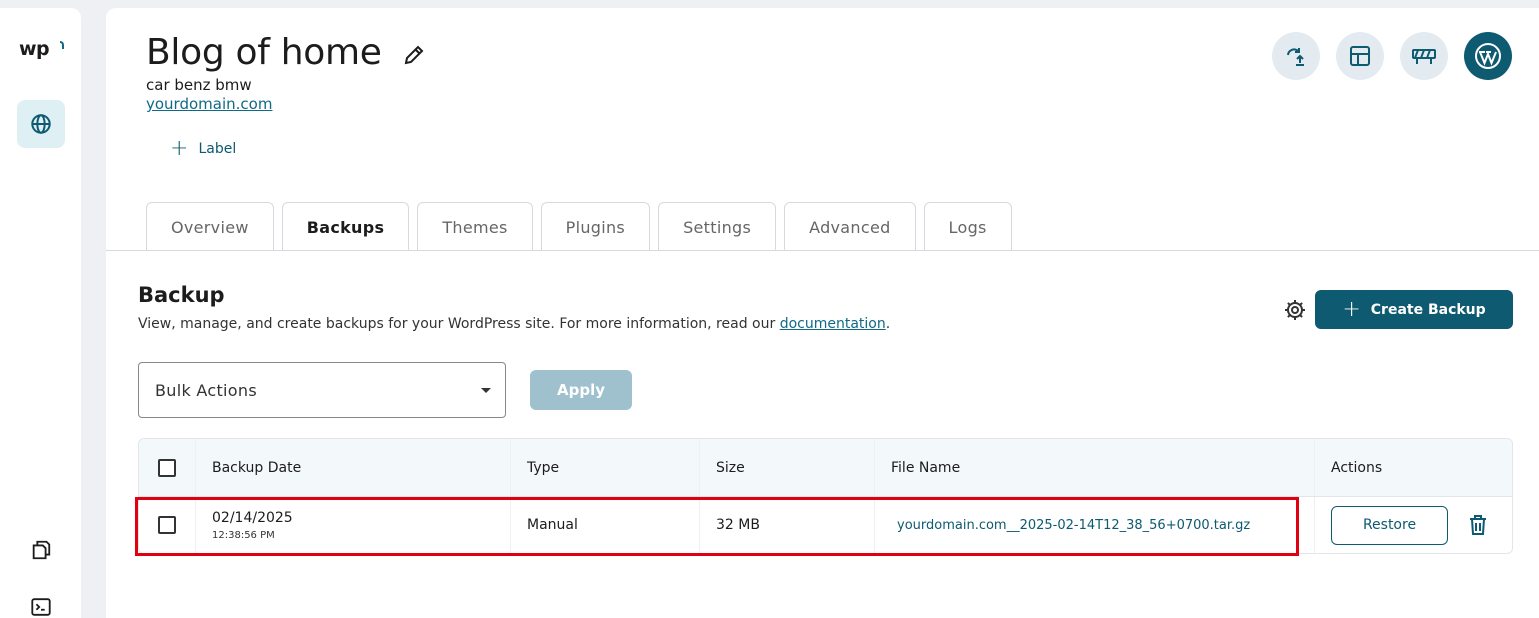 This screenshot has height=618, width=1539. Describe the element at coordinates (787, 467) in the screenshot. I see `col-size: Size` at that location.